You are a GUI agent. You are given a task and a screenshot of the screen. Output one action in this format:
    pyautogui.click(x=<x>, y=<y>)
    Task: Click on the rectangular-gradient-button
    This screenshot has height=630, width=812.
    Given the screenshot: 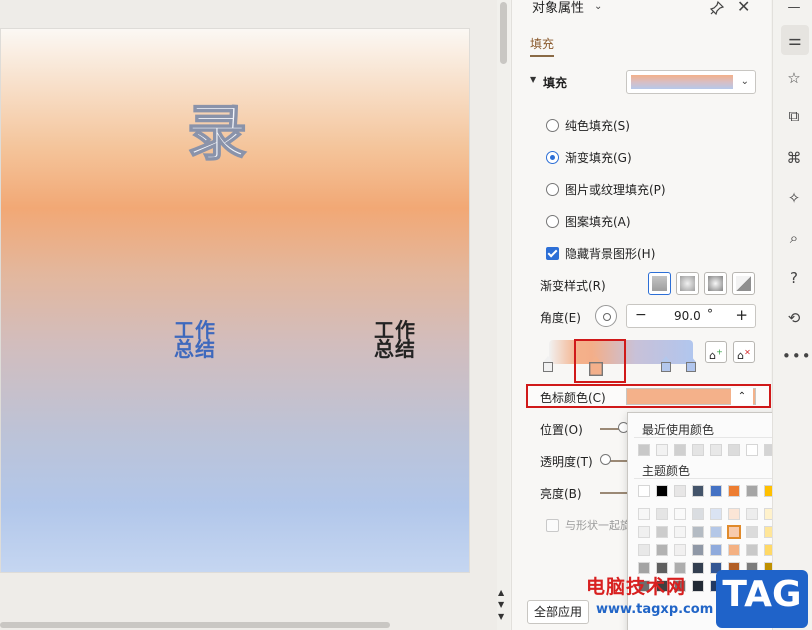 What is the action you would take?
    pyautogui.click(x=715, y=283)
    